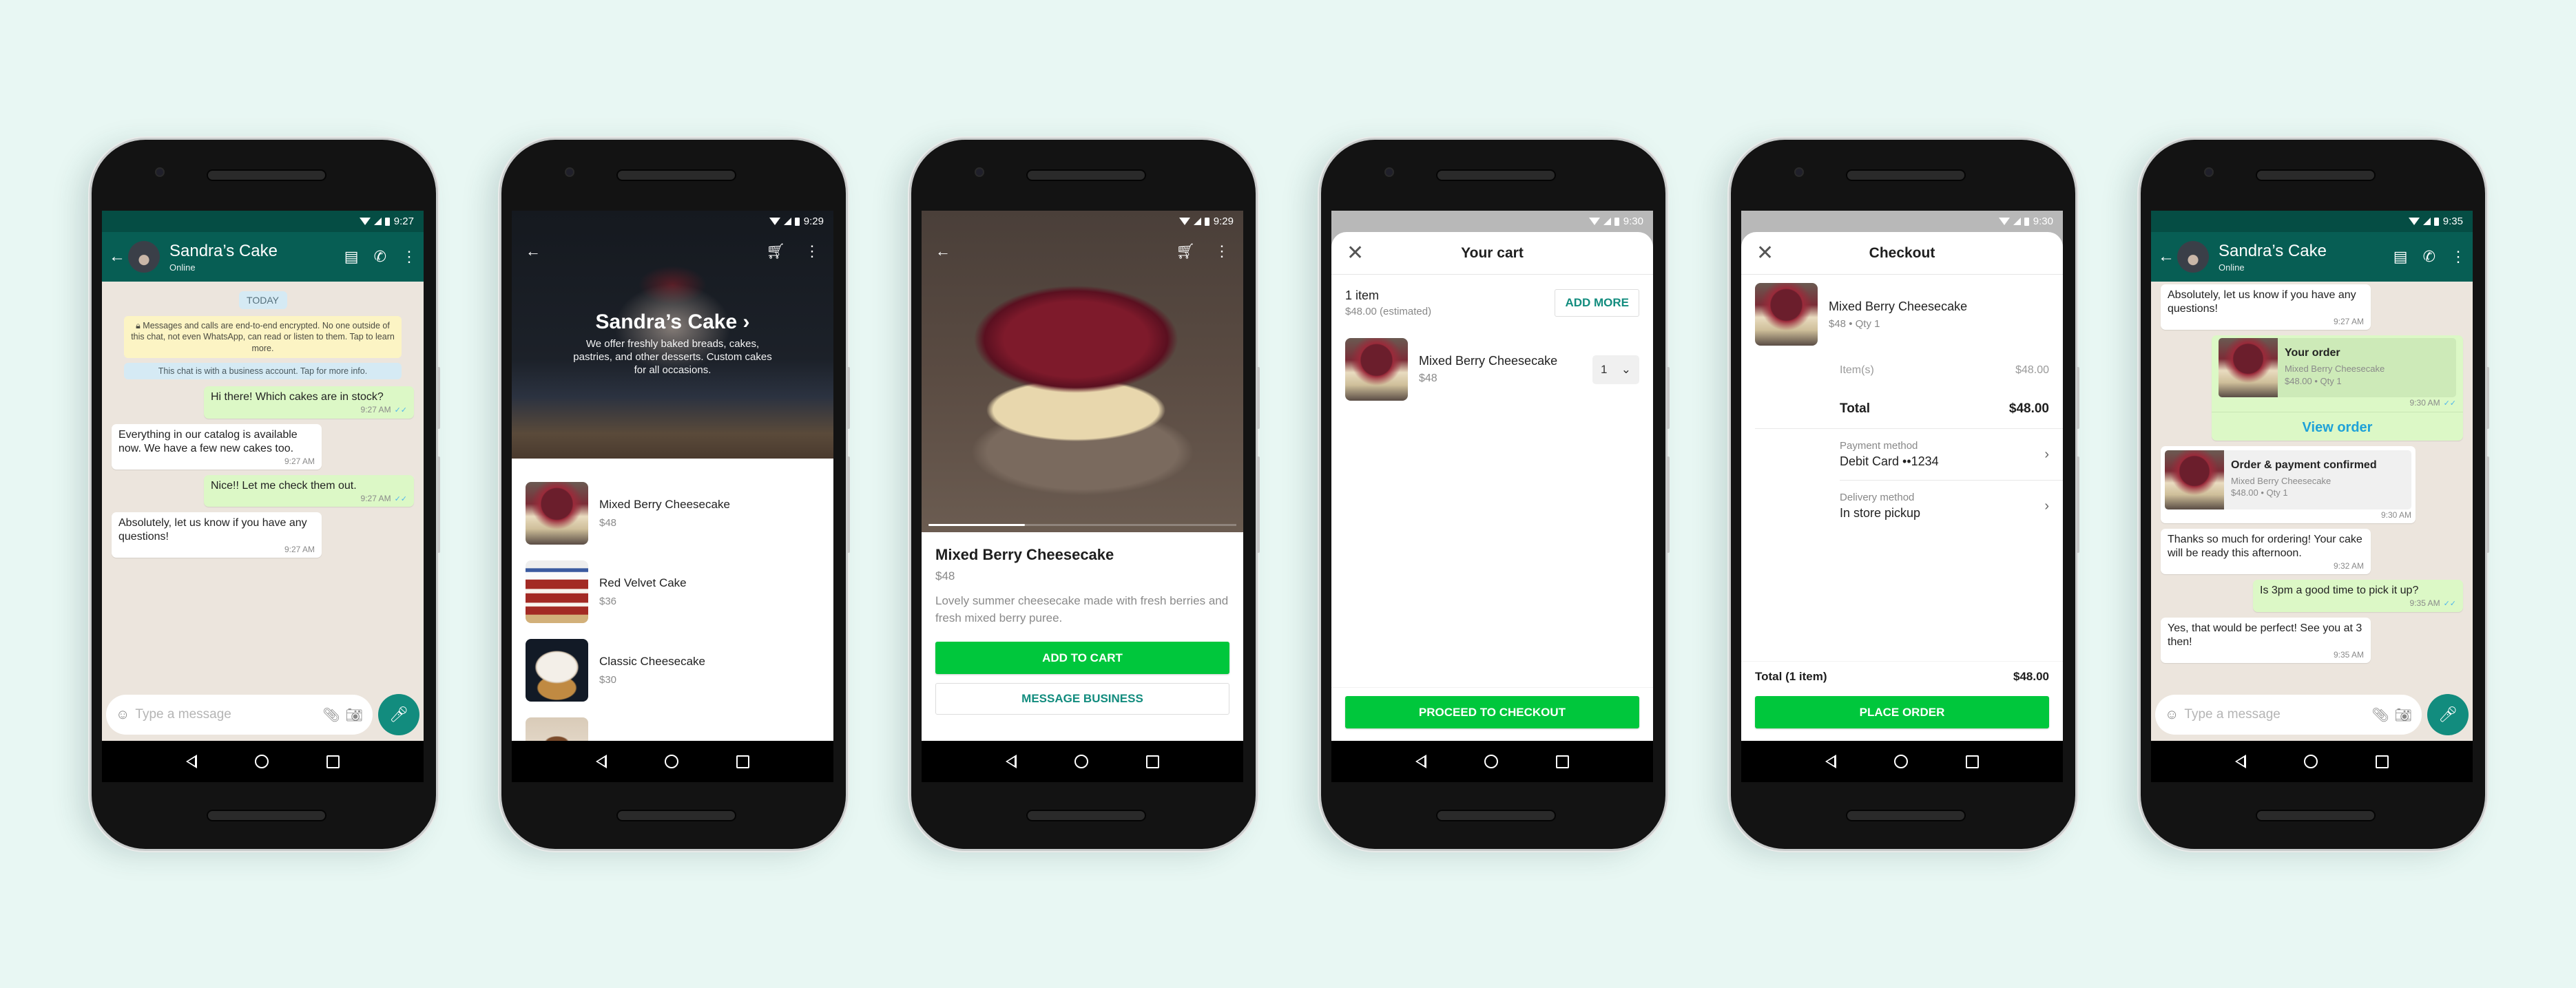 Image resolution: width=2576 pixels, height=988 pixels. What do you see at coordinates (1616, 369) in the screenshot?
I see `quantity-dropdown: 1 ⌄` at bounding box center [1616, 369].